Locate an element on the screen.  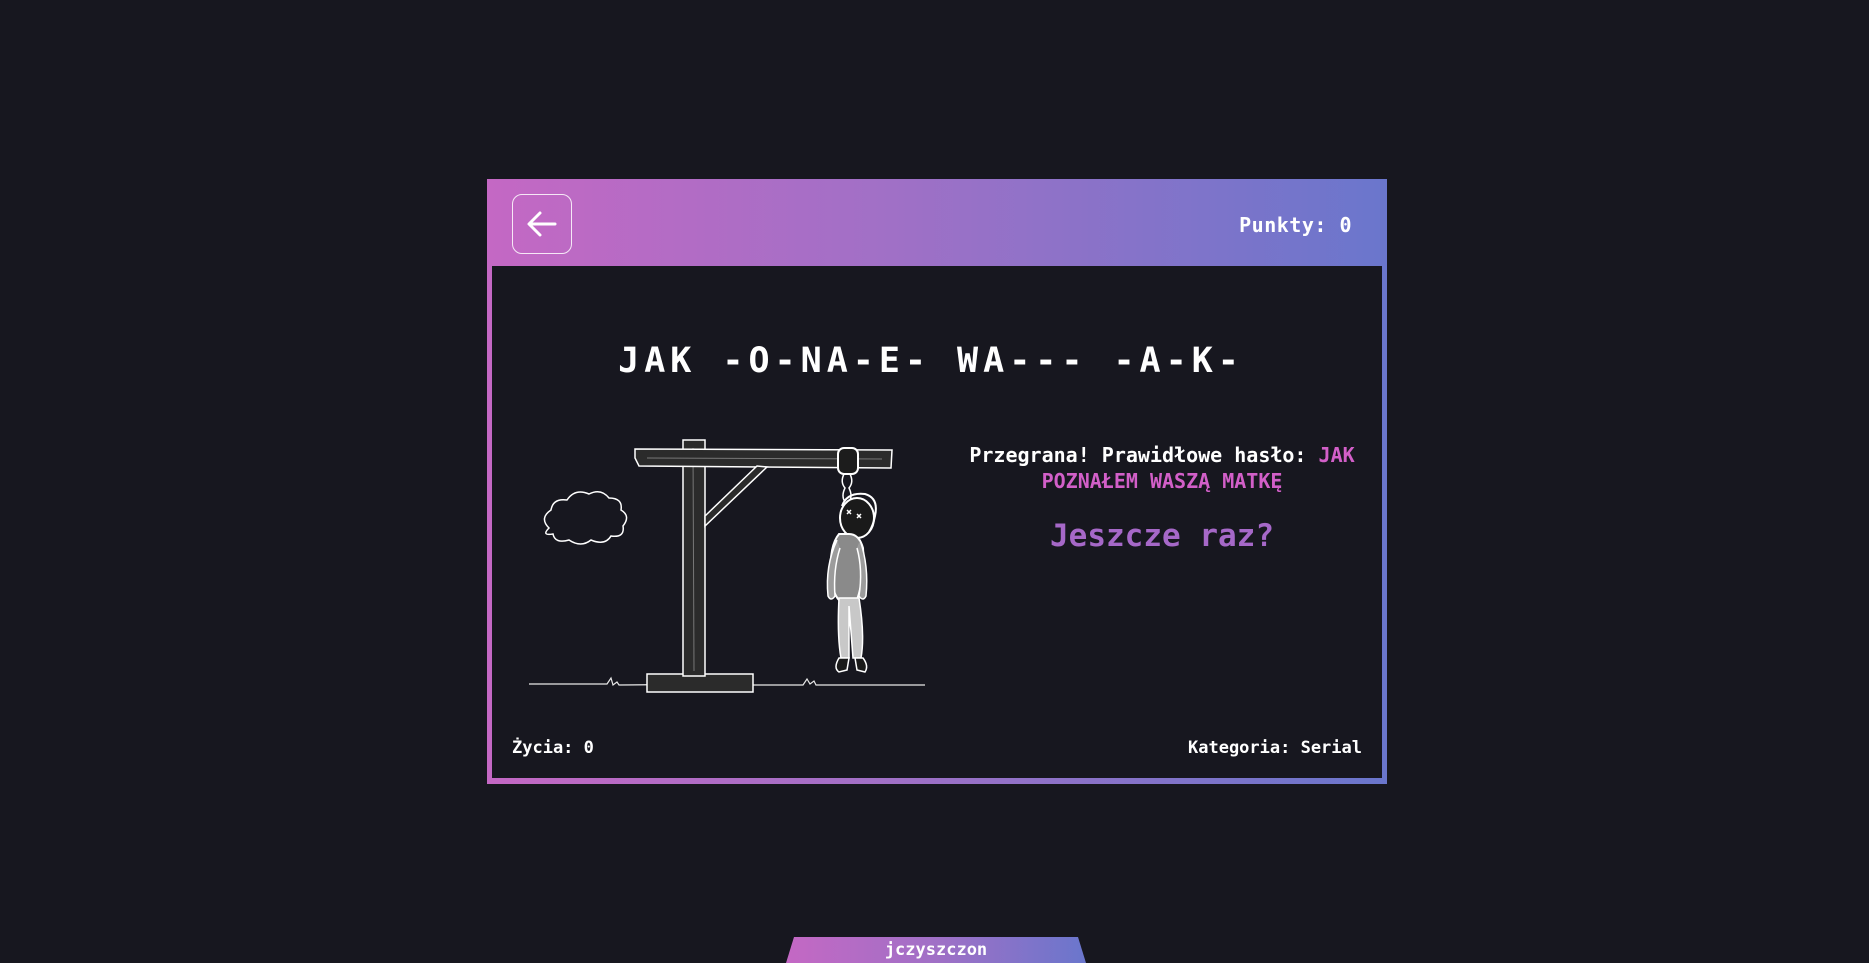
card-header: Punkty: 0 is located at coordinates (937, 222).